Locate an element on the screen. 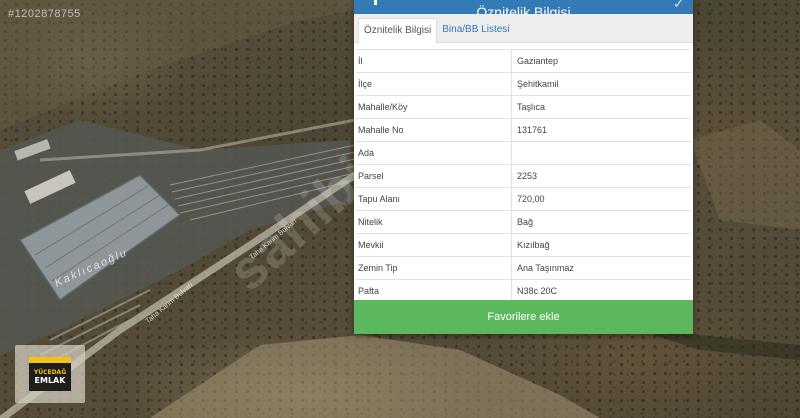 Image resolution: width=800 pixels, height=418 pixels. row-value: 131761 is located at coordinates (532, 130).